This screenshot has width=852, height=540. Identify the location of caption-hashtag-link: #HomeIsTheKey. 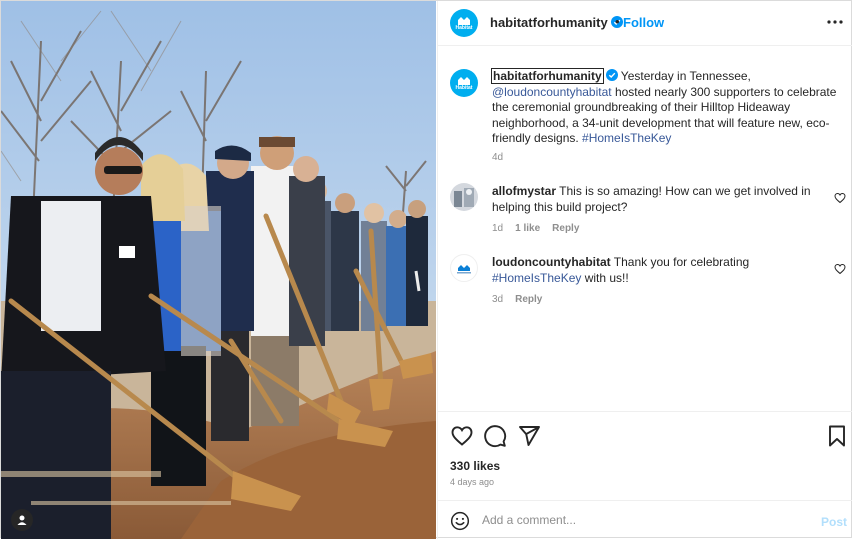
(626, 138).